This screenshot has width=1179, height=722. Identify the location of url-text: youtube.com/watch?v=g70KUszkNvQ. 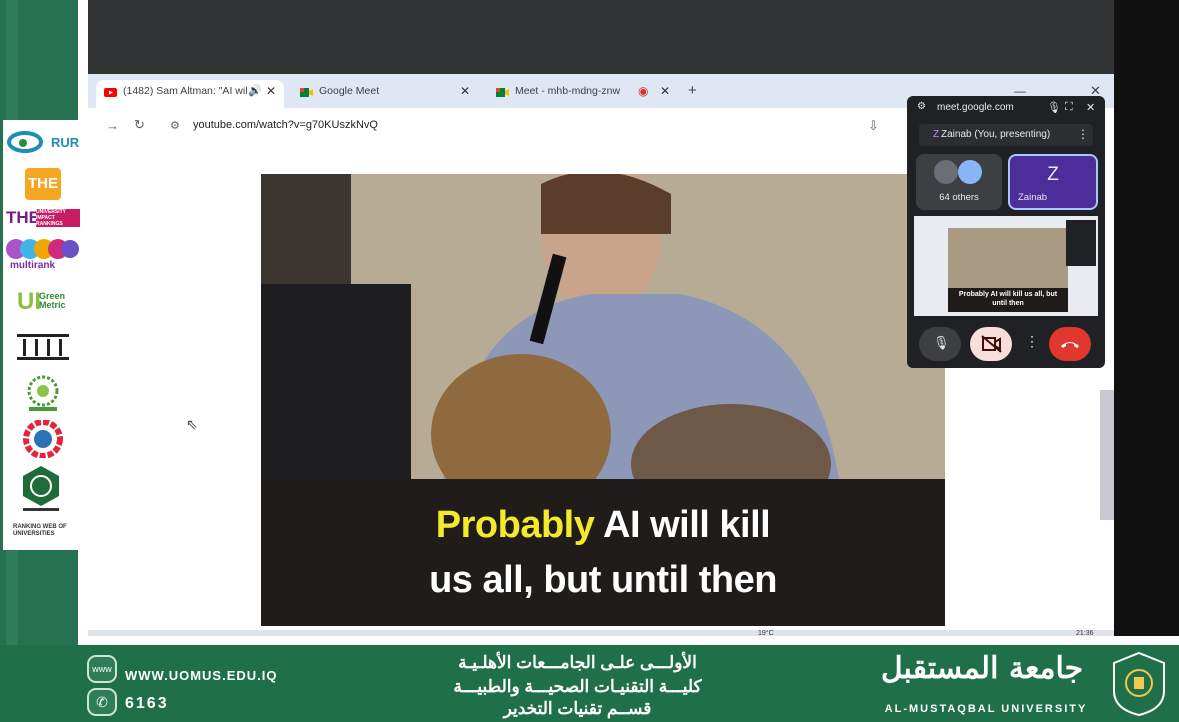
(285, 125).